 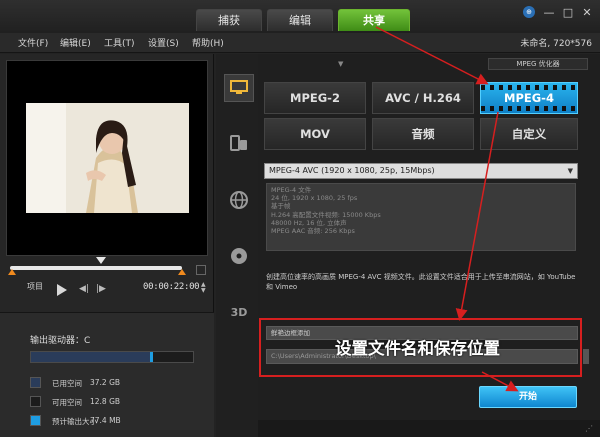 I want to click on globe-icon, so click(x=239, y=200).